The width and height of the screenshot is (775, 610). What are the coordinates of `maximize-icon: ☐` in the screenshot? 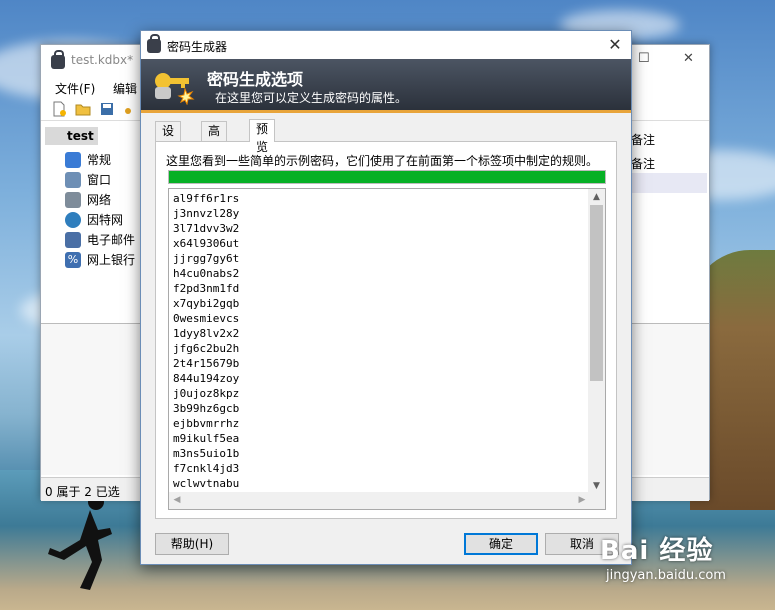 It's located at (644, 58).